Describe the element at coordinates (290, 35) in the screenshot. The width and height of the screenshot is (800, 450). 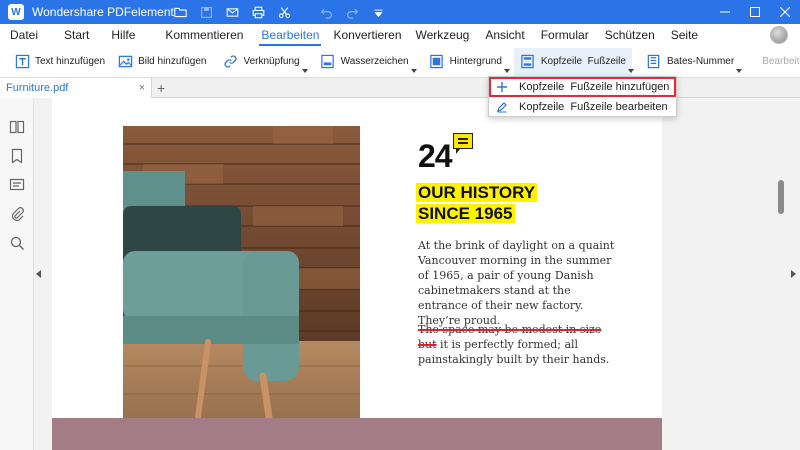
I see `menu-bearbeiten: Bearbeiten` at that location.